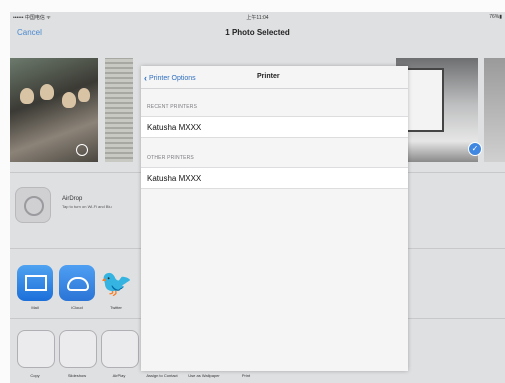  I want to click on page-title: 1 Photo Selected, so click(257, 32).